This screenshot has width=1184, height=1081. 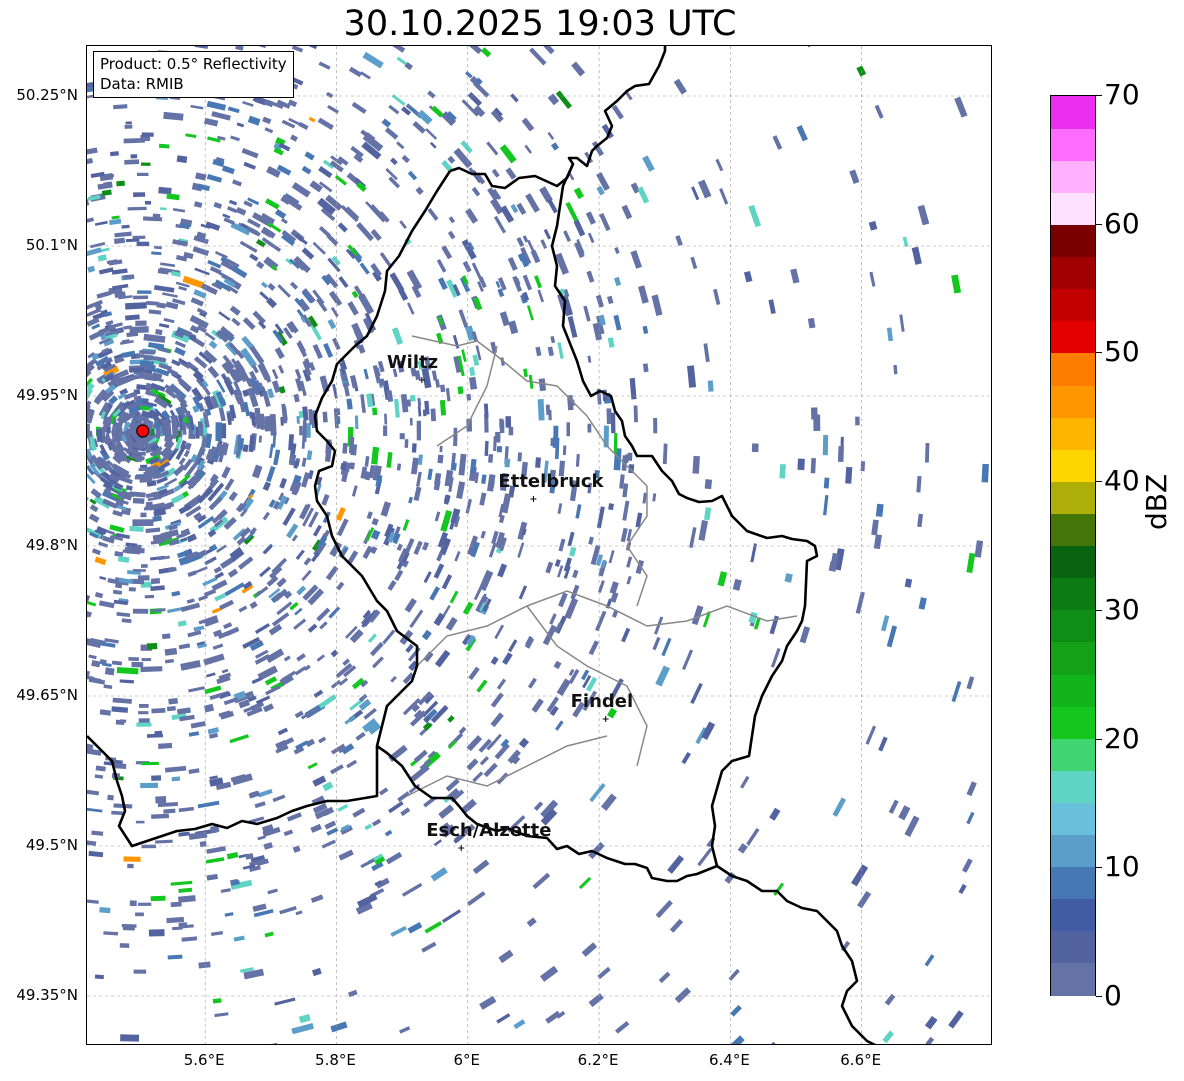 I want to click on colorbar-tick-label: 70, so click(x=1122, y=94).